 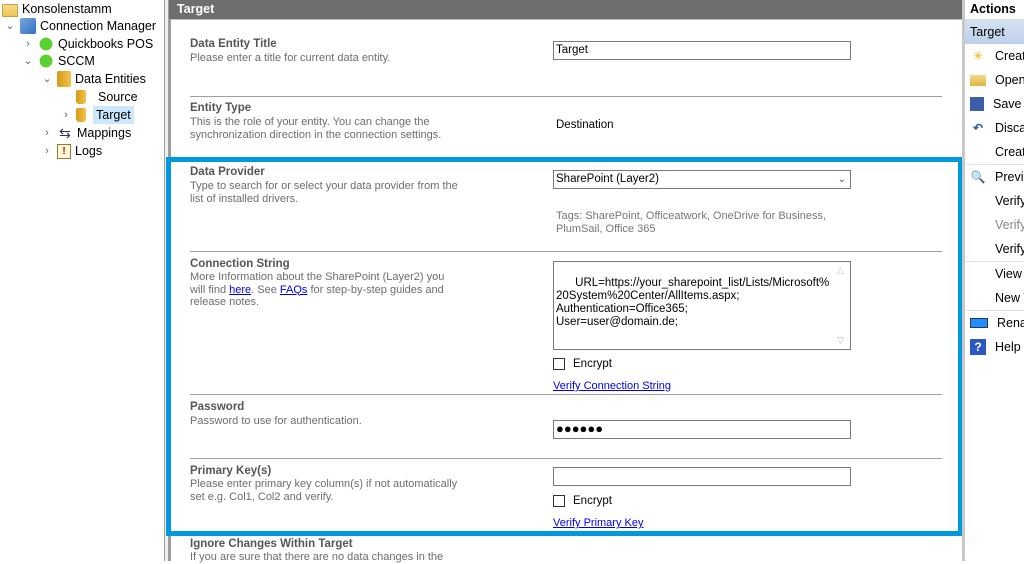 I want to click on verify-primary-key-link: Verify Primary Key, so click(x=598, y=523).